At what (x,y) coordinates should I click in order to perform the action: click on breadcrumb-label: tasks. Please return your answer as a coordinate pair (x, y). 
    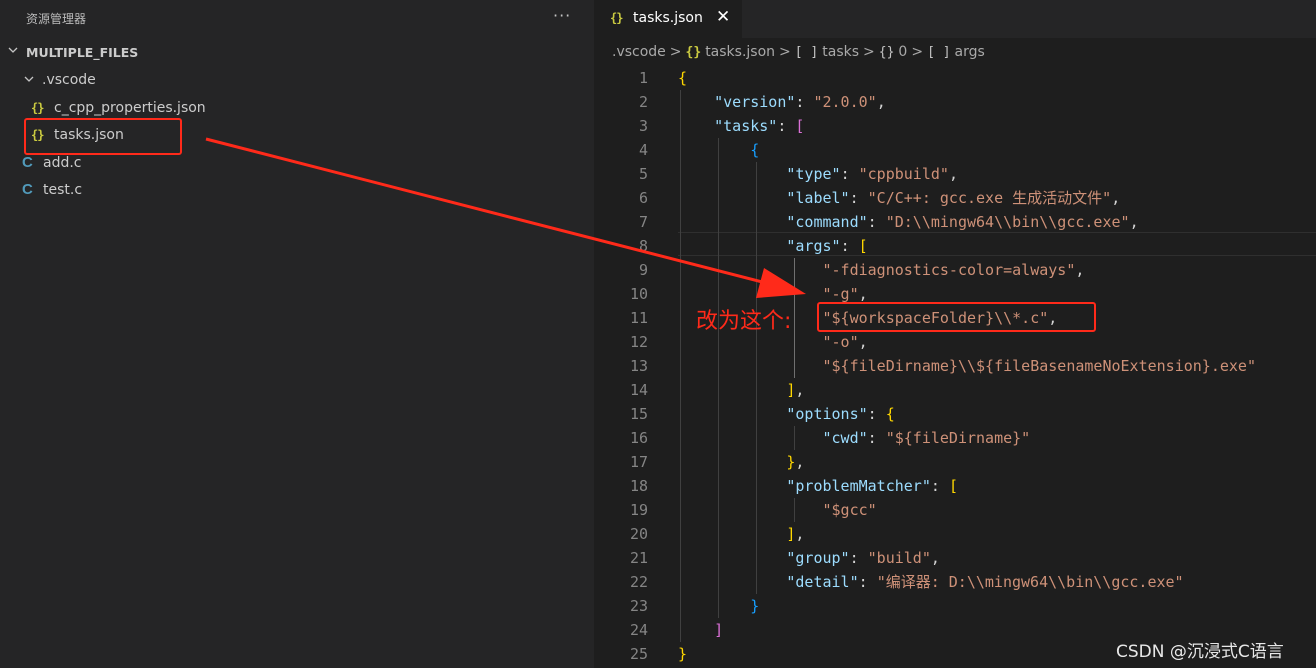
    Looking at the image, I should click on (841, 52).